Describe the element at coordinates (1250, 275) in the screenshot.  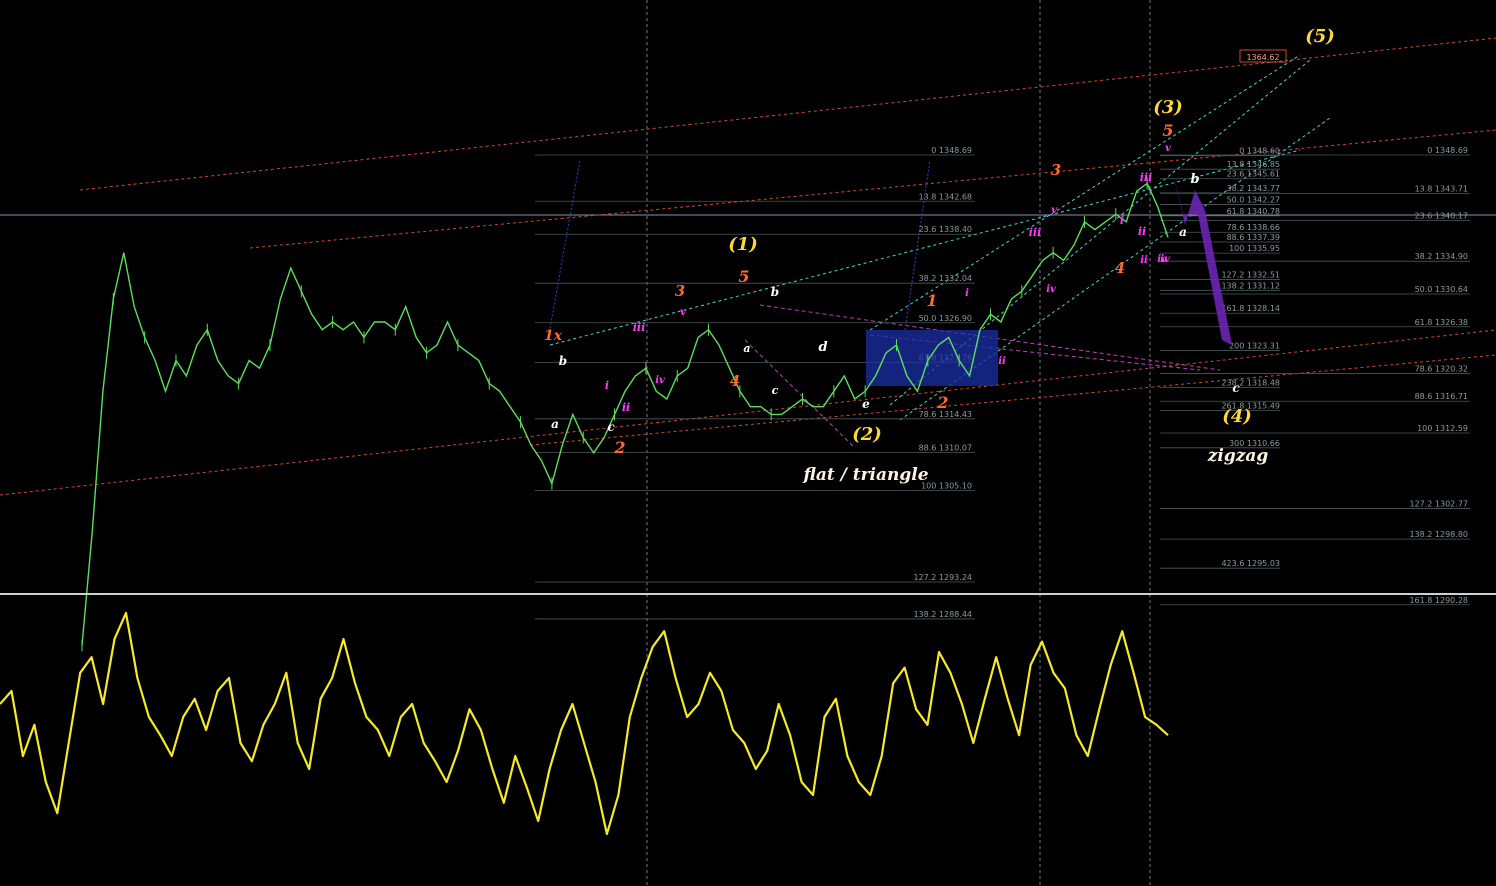
I see `fib-mid-label: 127.2 1332.51` at that location.